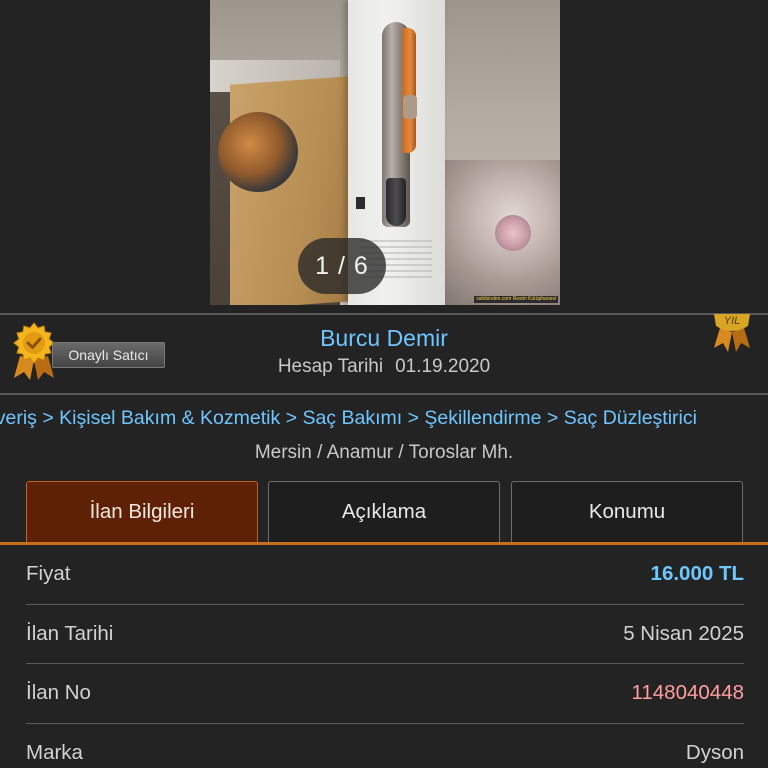 The height and width of the screenshot is (768, 768). I want to click on price-value: 16.000 TL, so click(697, 573).